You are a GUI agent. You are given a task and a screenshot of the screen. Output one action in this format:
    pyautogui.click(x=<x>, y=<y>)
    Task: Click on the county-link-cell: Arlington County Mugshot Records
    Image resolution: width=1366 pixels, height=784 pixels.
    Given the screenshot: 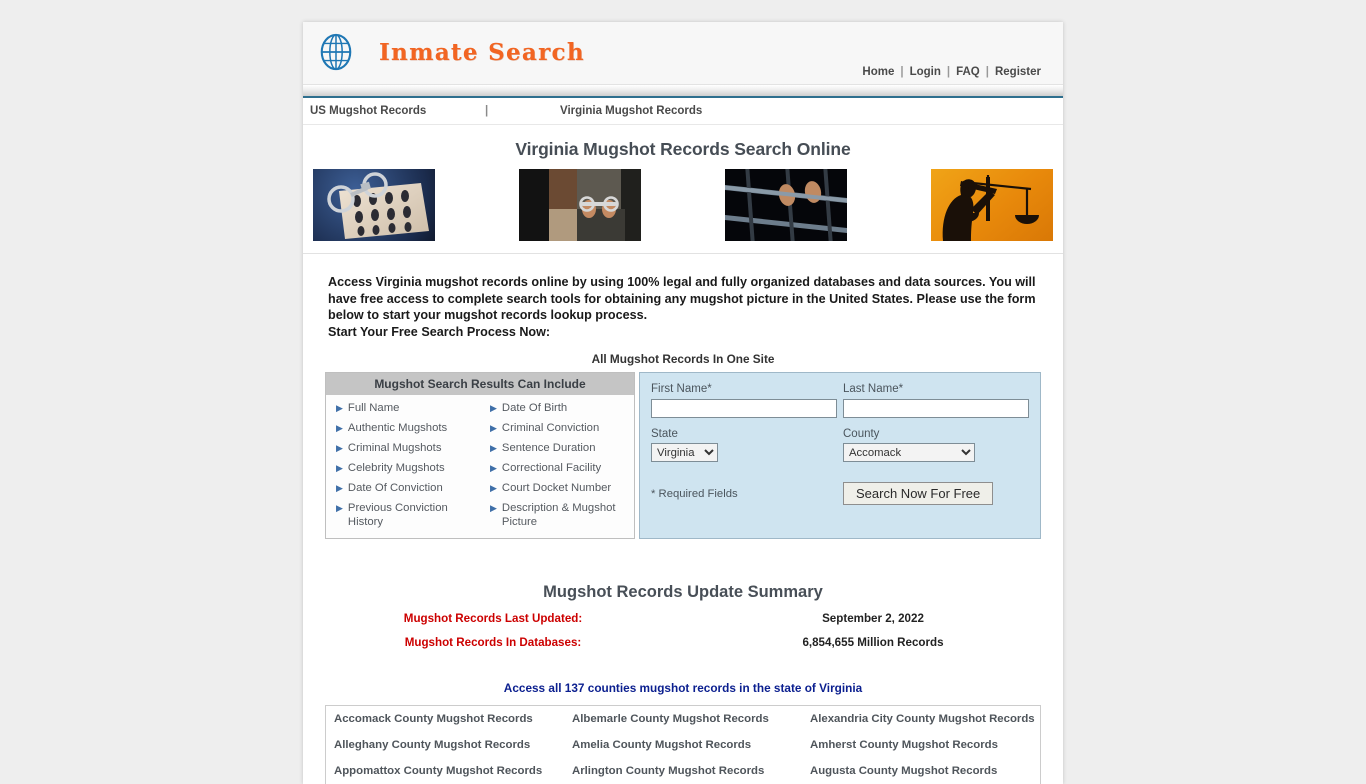 What is the action you would take?
    pyautogui.click(x=683, y=771)
    